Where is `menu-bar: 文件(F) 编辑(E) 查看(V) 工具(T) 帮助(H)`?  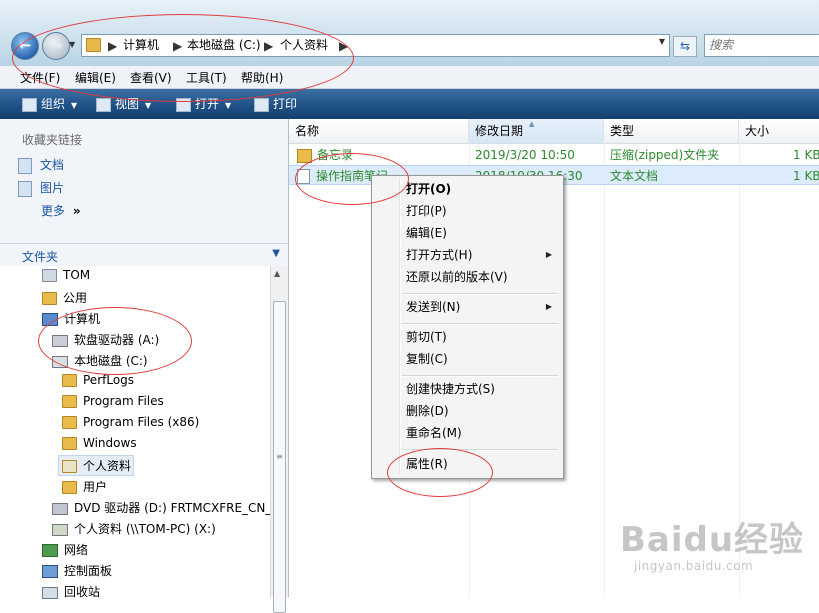 menu-bar: 文件(F) 编辑(E) 查看(V) 工具(T) 帮助(H) is located at coordinates (409, 77).